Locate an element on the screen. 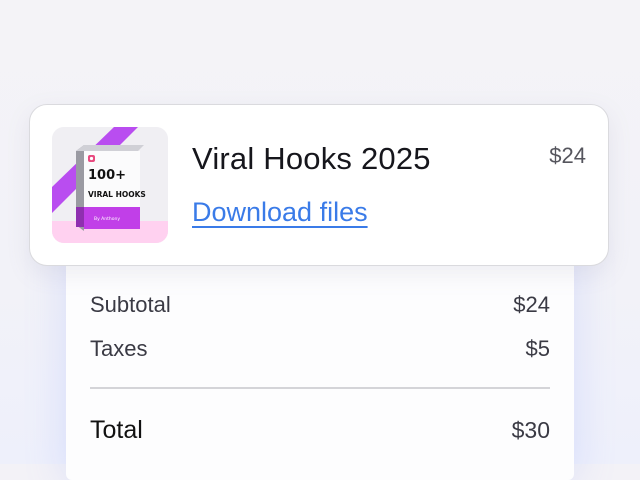  taxes-value: $5 is located at coordinates (537, 348).